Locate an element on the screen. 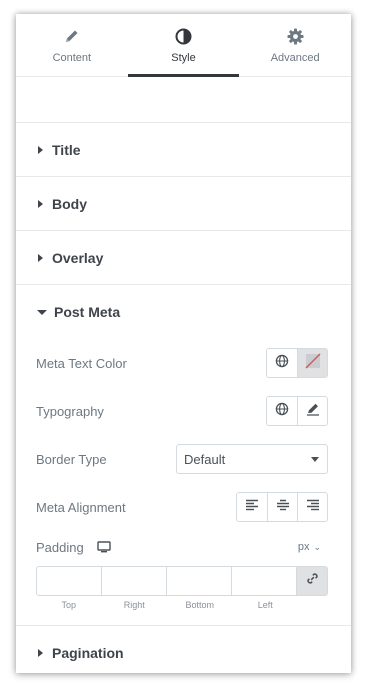  align-right-icon is located at coordinates (313, 507).